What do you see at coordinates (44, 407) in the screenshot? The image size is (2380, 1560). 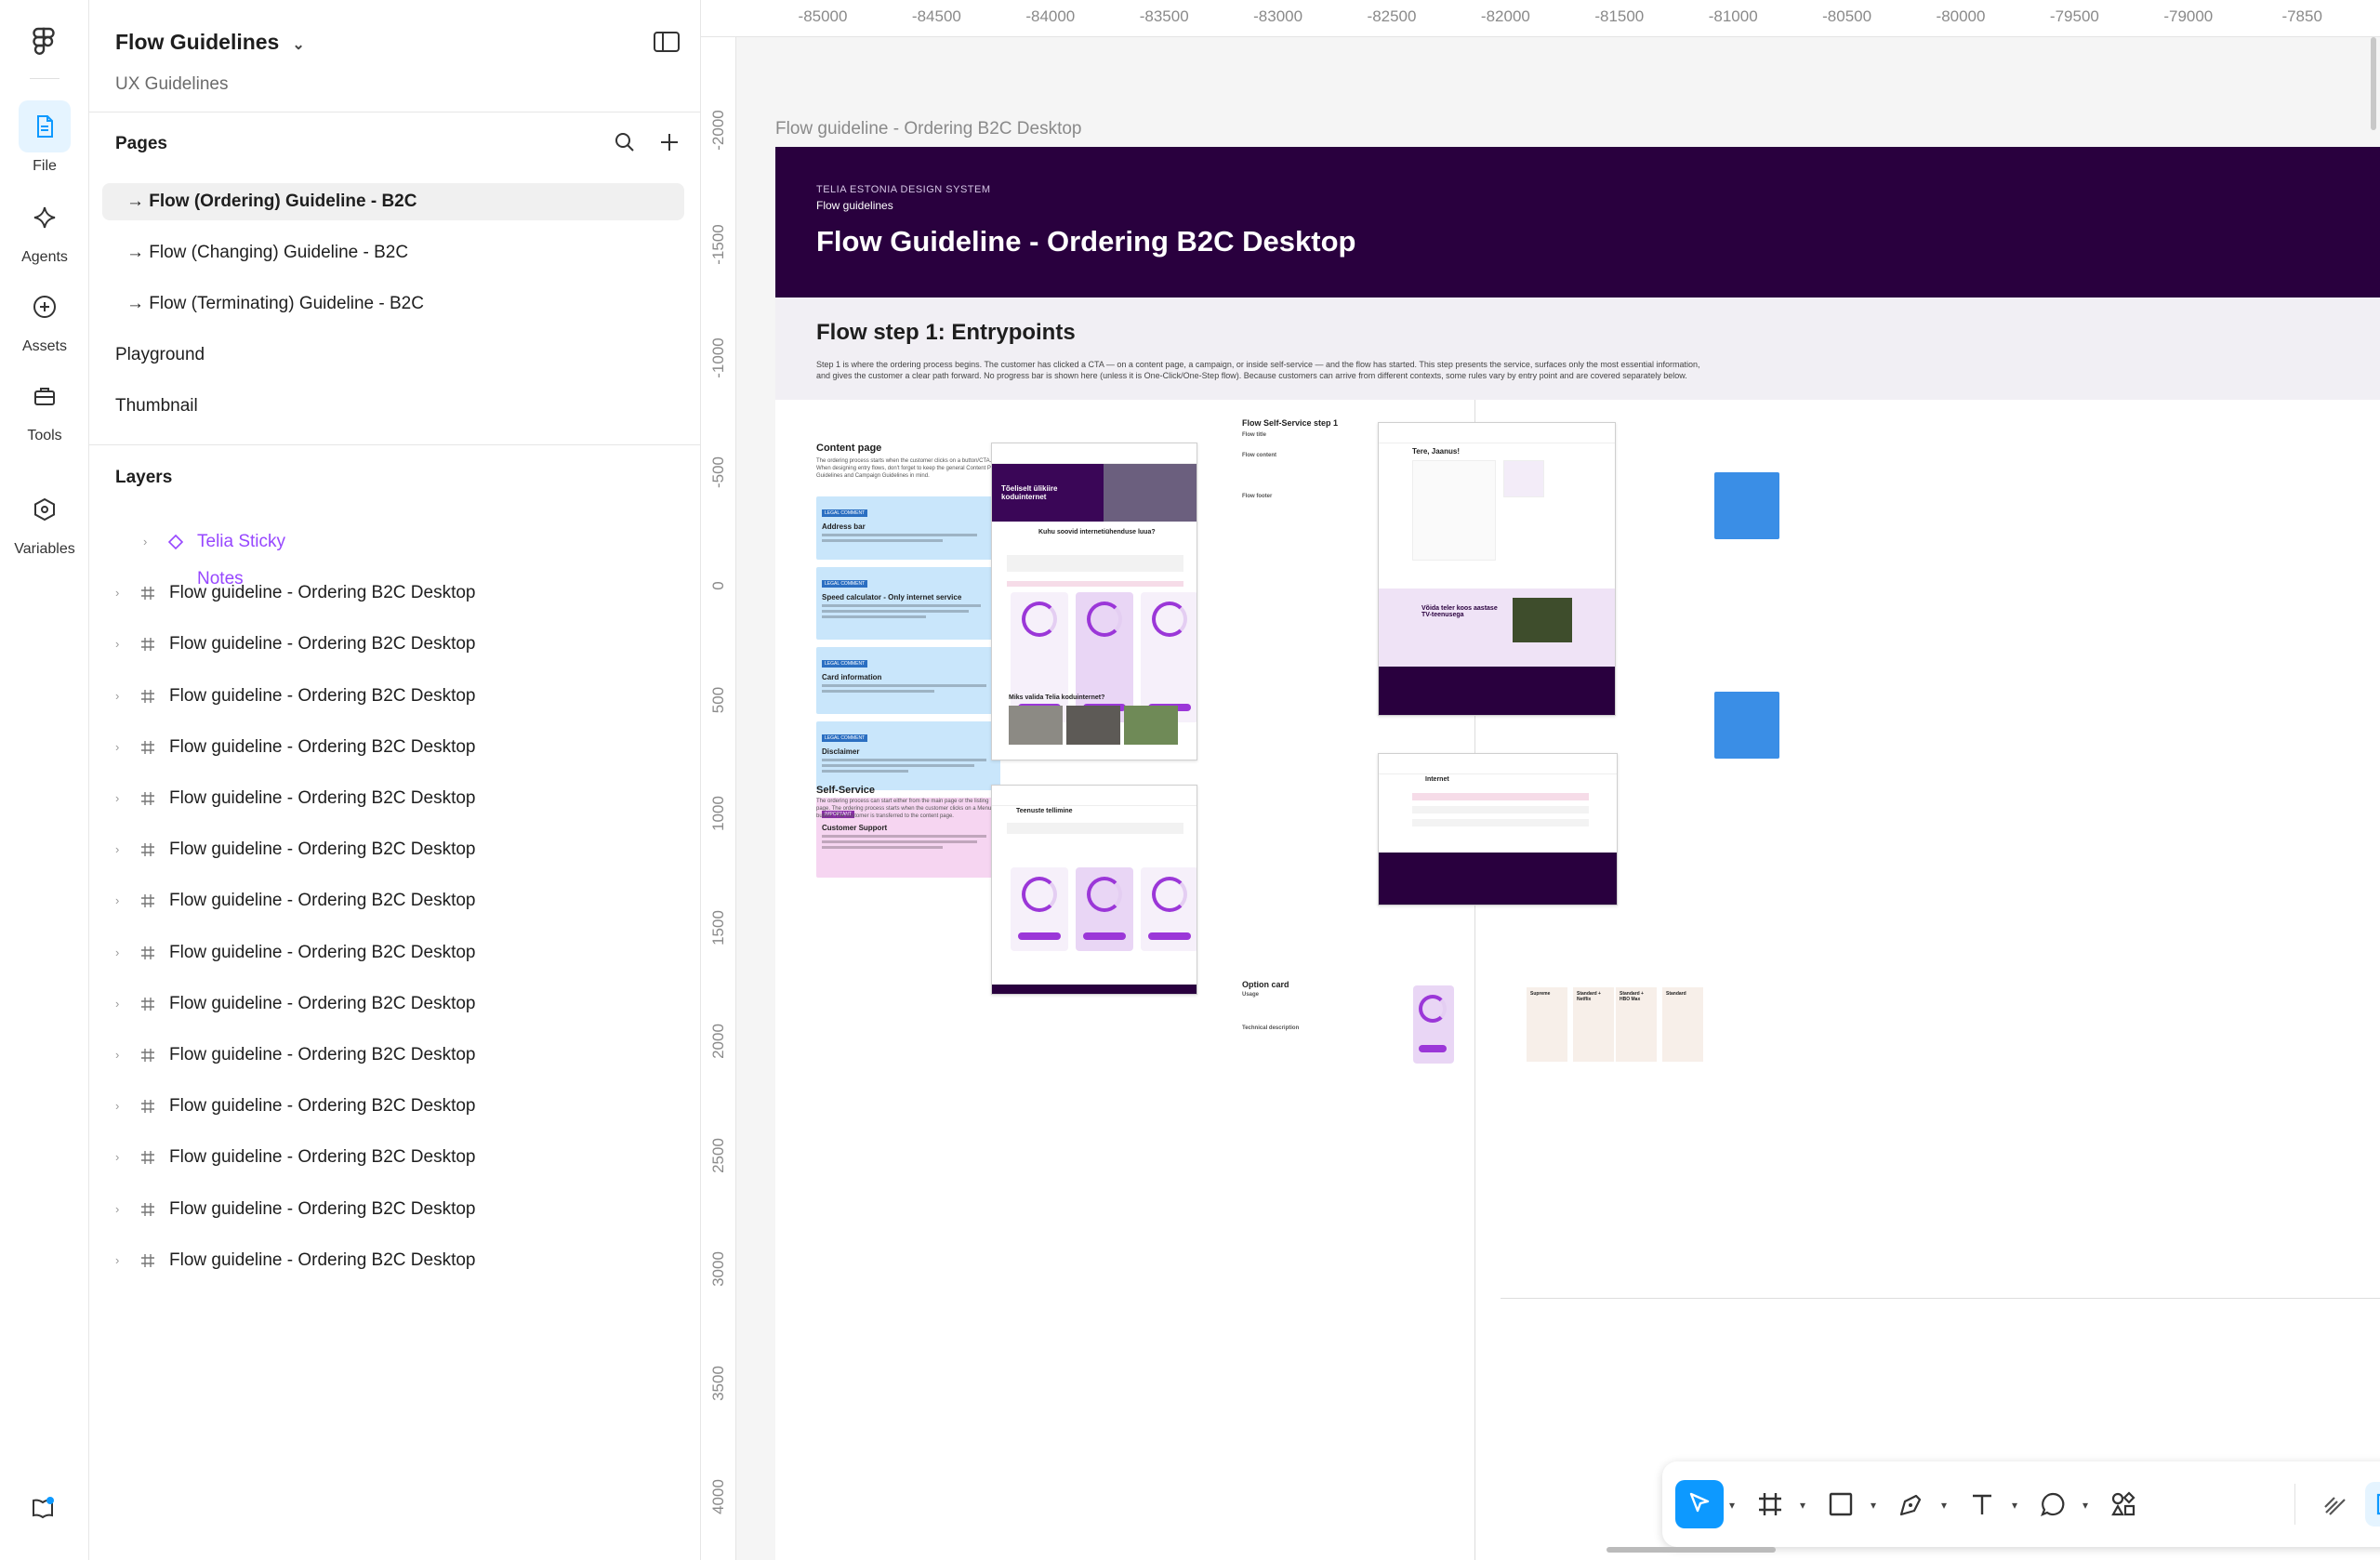 I see `rail-tools: Tools` at bounding box center [44, 407].